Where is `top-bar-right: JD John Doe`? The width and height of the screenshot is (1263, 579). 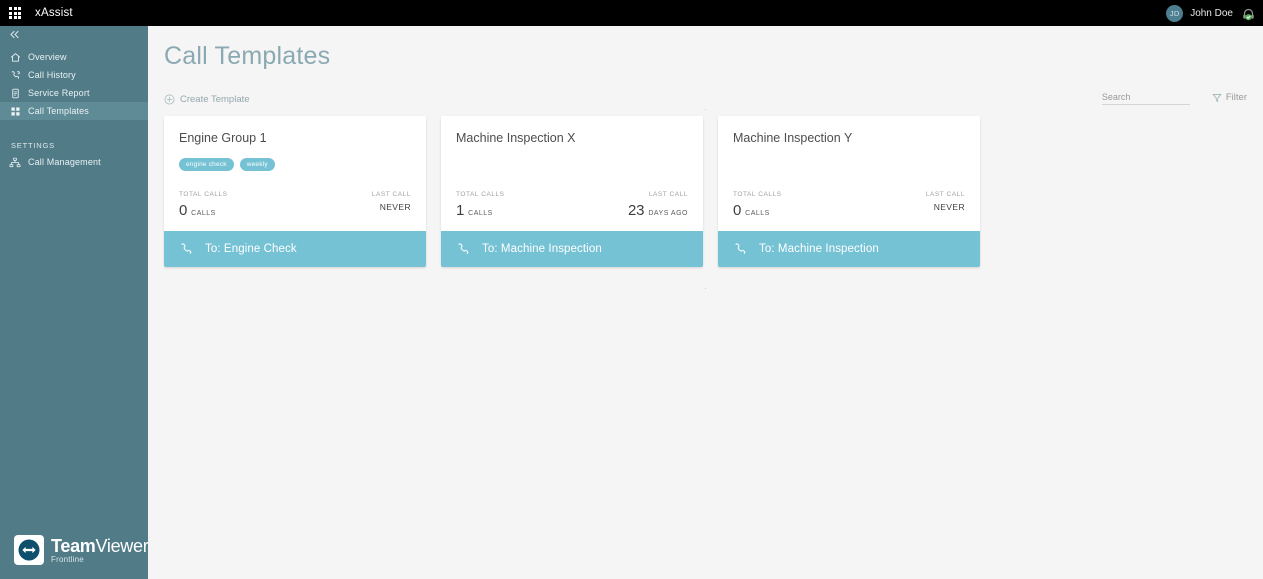 top-bar-right: JD John Doe is located at coordinates (1212, 13).